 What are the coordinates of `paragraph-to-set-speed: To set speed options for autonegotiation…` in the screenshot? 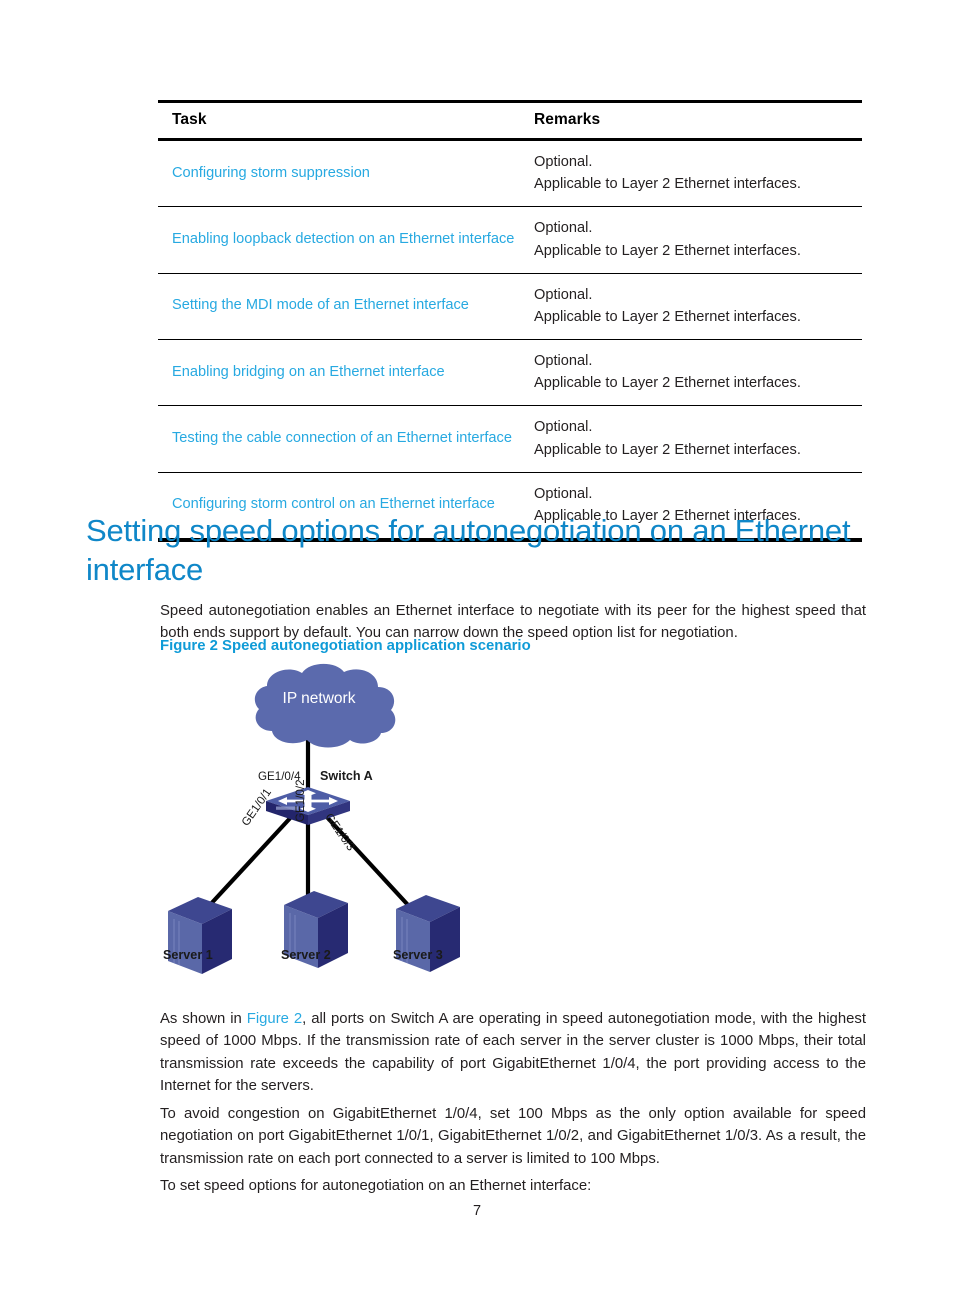 It's located at (376, 1185).